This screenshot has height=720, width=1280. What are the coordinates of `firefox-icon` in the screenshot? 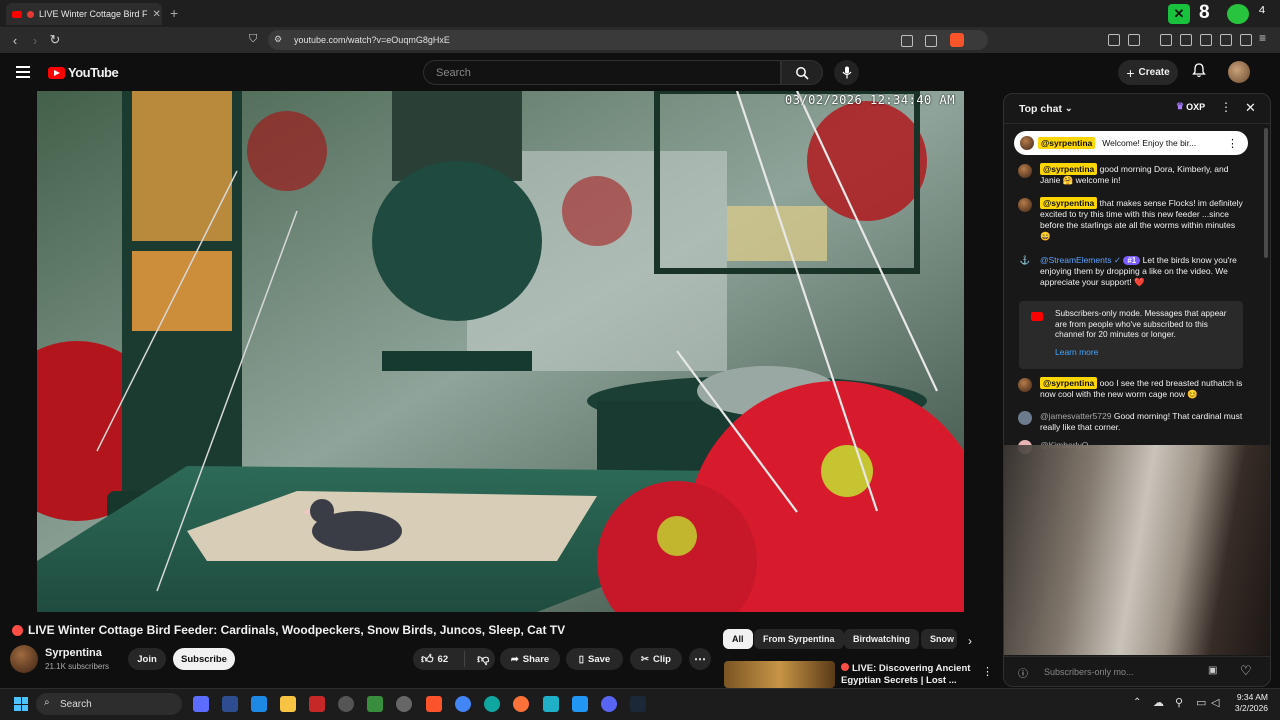 It's located at (521, 704).